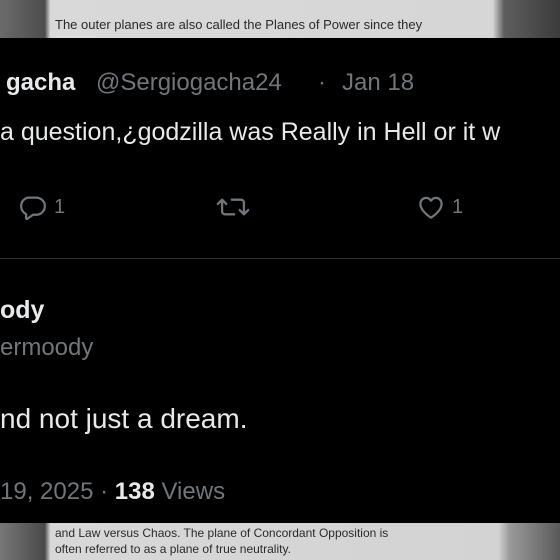 This screenshot has width=560, height=560. Describe the element at coordinates (112, 492) in the screenshot. I see `reply-meta: 19, 2025 · 138 Views` at that location.